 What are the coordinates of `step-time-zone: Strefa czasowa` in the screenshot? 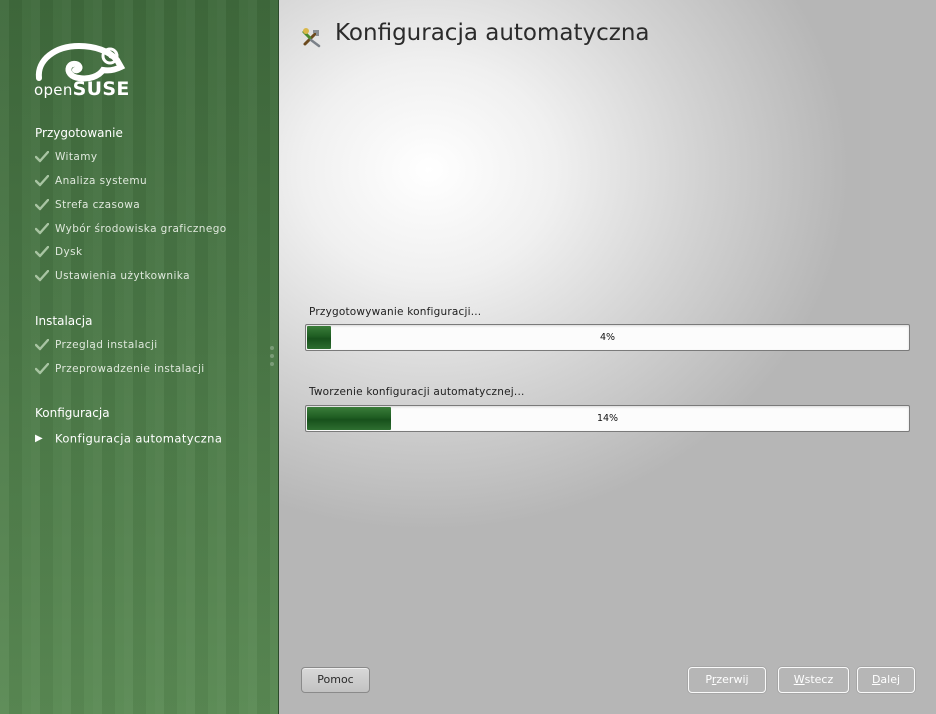 It's located at (87, 207).